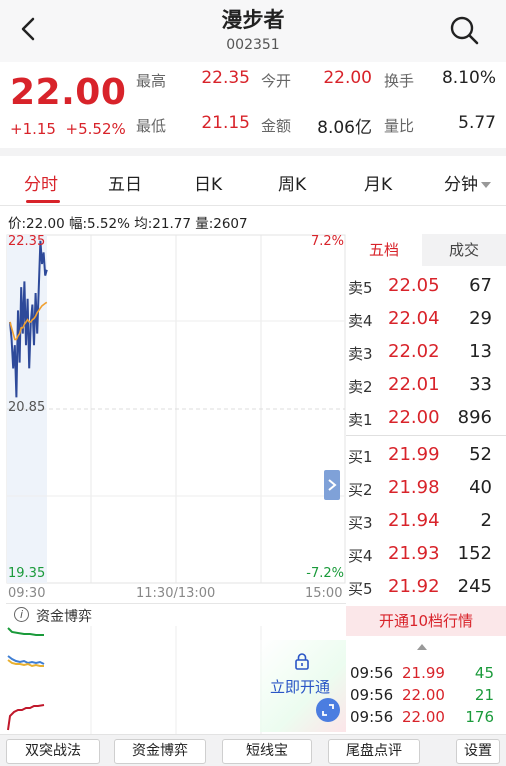 Image resolution: width=506 pixels, height=766 pixels. What do you see at coordinates (53, 751) in the screenshot?
I see `dual-breakout-button: 双突战法` at bounding box center [53, 751].